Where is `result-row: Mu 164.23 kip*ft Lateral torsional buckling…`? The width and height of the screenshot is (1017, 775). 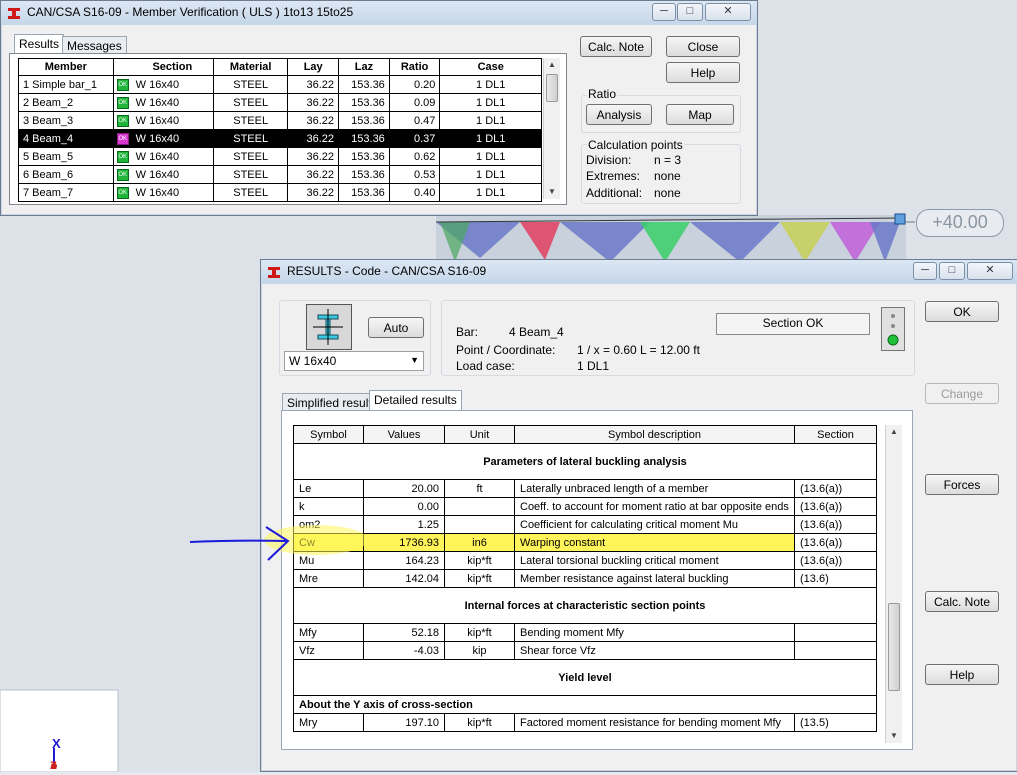 result-row: Mu 164.23 kip*ft Lateral torsional buckling… is located at coordinates (585, 560).